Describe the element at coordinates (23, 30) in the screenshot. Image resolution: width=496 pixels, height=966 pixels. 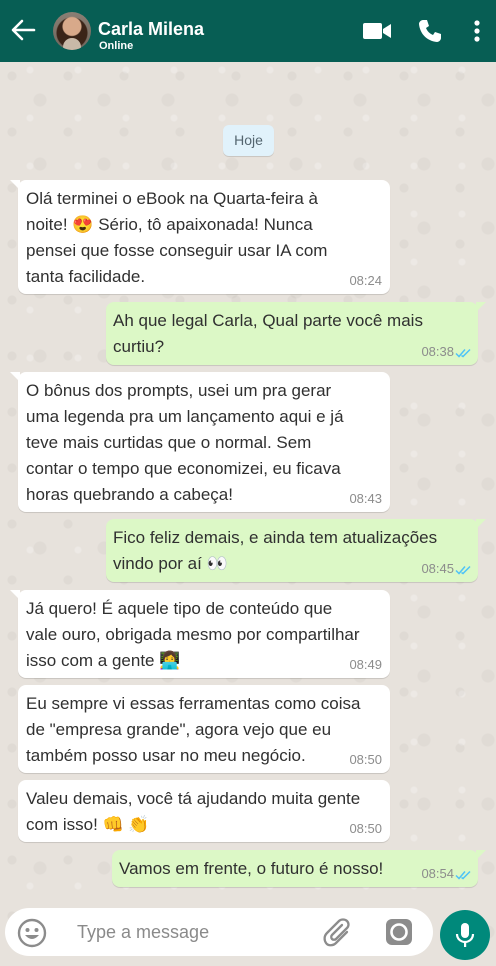
I see `arrow-back-icon` at that location.